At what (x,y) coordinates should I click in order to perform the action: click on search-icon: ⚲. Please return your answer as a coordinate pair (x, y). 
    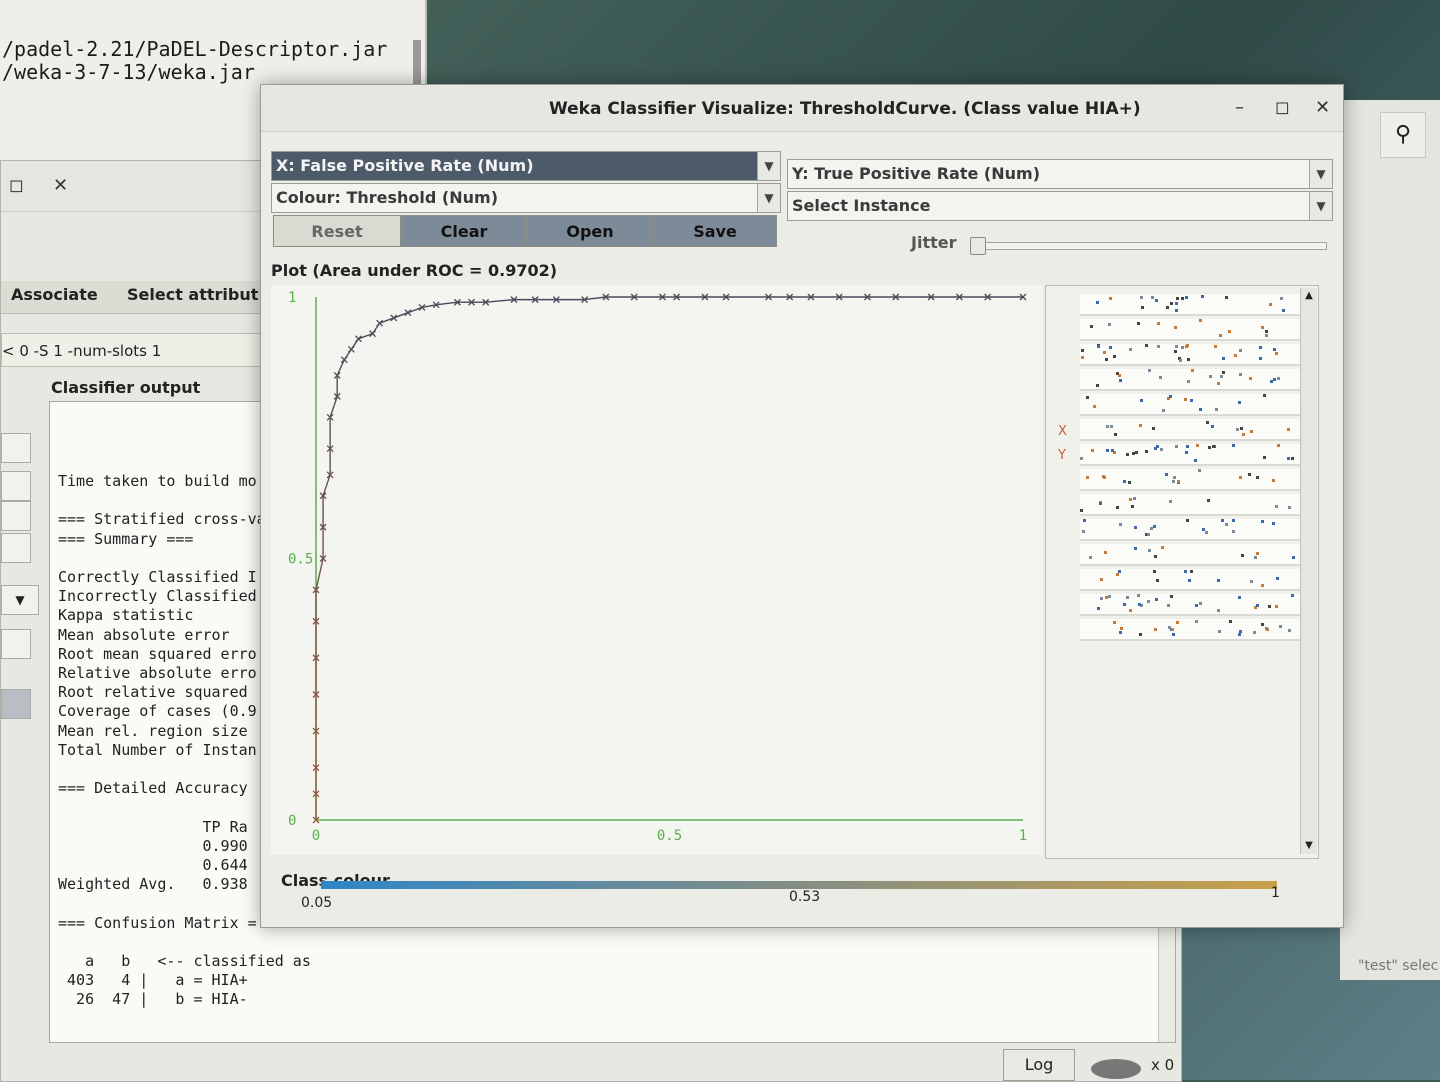
    Looking at the image, I should click on (1403, 135).